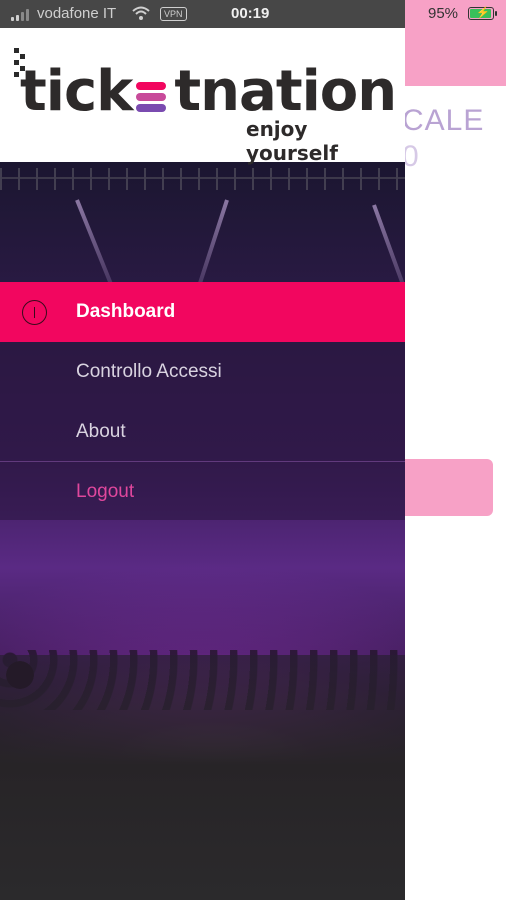  What do you see at coordinates (202, 179) in the screenshot?
I see `stage-truss` at bounding box center [202, 179].